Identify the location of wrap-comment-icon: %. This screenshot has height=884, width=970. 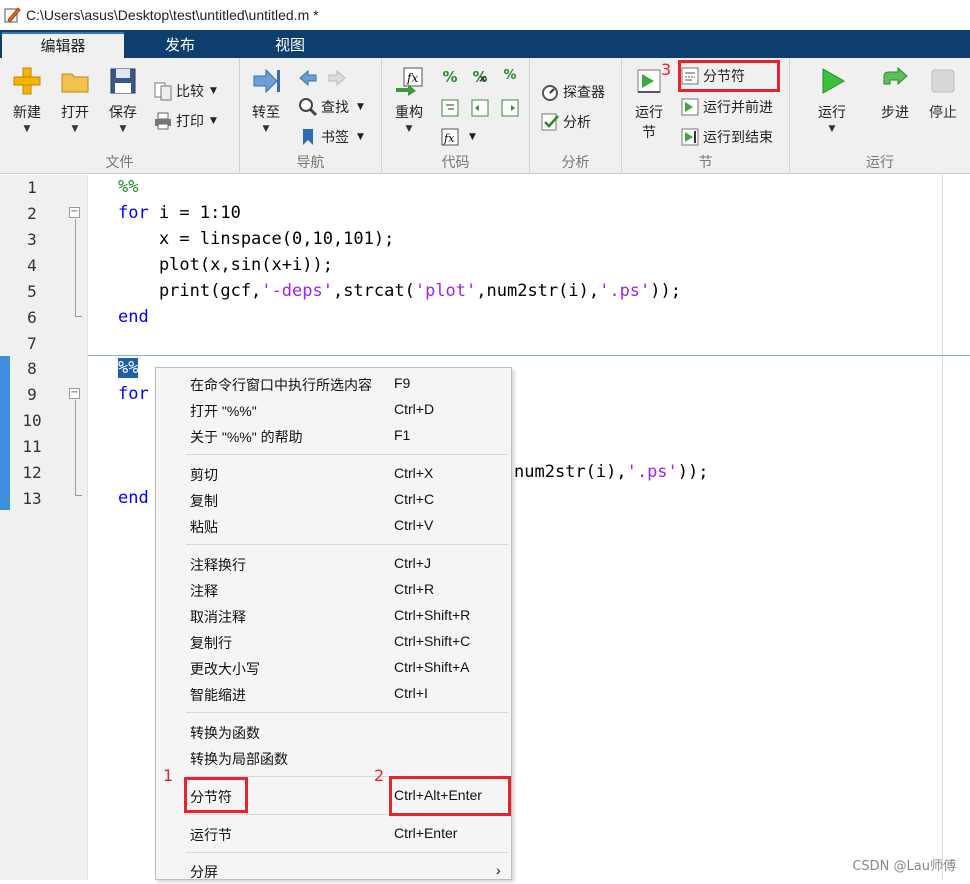
(510, 78).